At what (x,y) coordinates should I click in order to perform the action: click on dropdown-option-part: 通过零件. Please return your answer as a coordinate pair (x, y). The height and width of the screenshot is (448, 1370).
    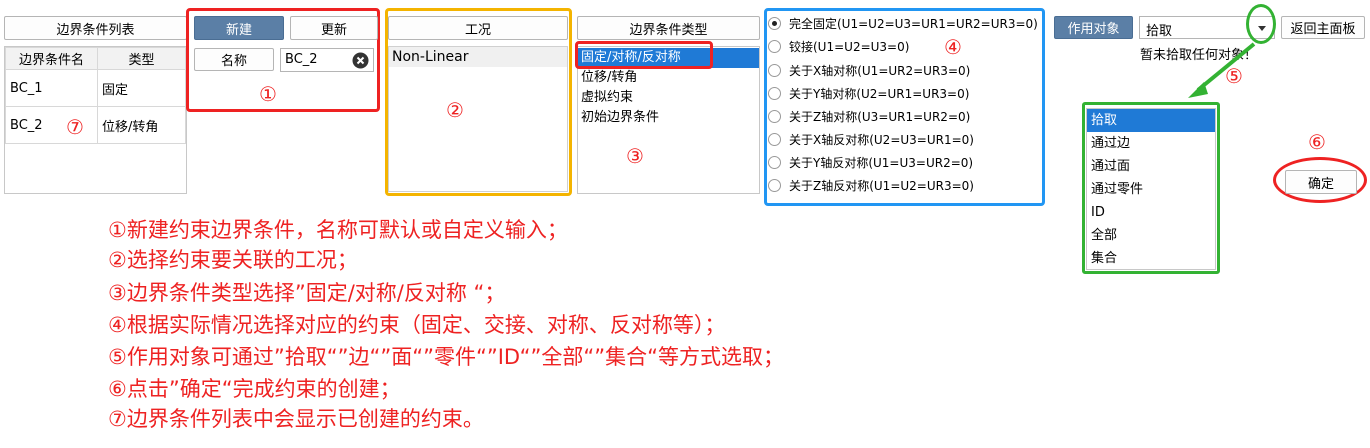
    Looking at the image, I should click on (1151, 189).